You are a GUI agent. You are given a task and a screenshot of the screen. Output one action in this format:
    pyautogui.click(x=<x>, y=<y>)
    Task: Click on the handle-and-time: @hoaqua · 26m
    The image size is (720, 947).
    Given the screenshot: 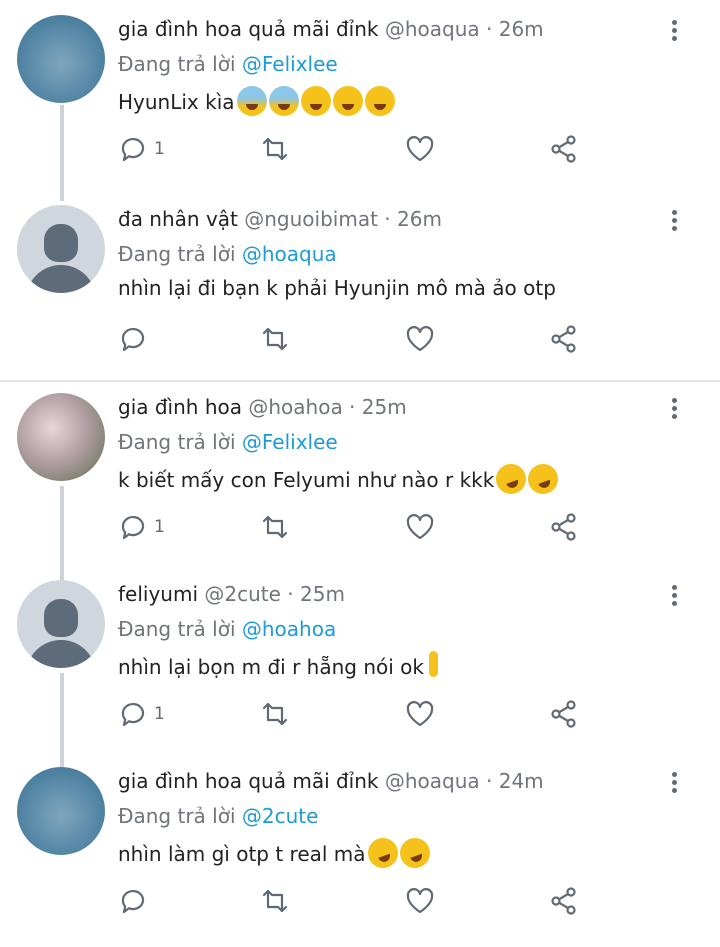 What is the action you would take?
    pyautogui.click(x=464, y=29)
    